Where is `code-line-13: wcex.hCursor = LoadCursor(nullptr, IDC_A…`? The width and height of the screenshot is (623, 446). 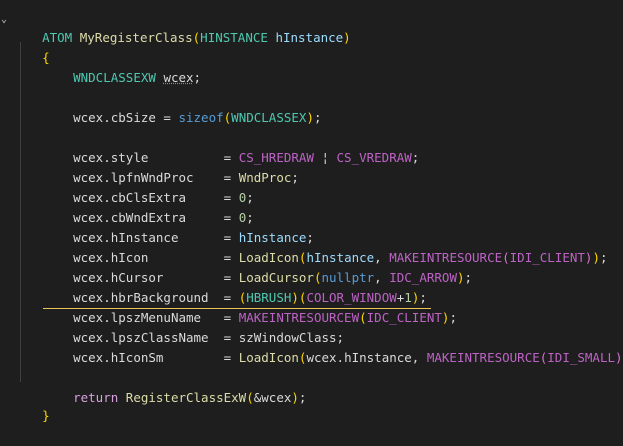
code-line-13: wcex.hCursor = LoadCursor(nullptr, IDC_A… is located at coordinates (257, 266).